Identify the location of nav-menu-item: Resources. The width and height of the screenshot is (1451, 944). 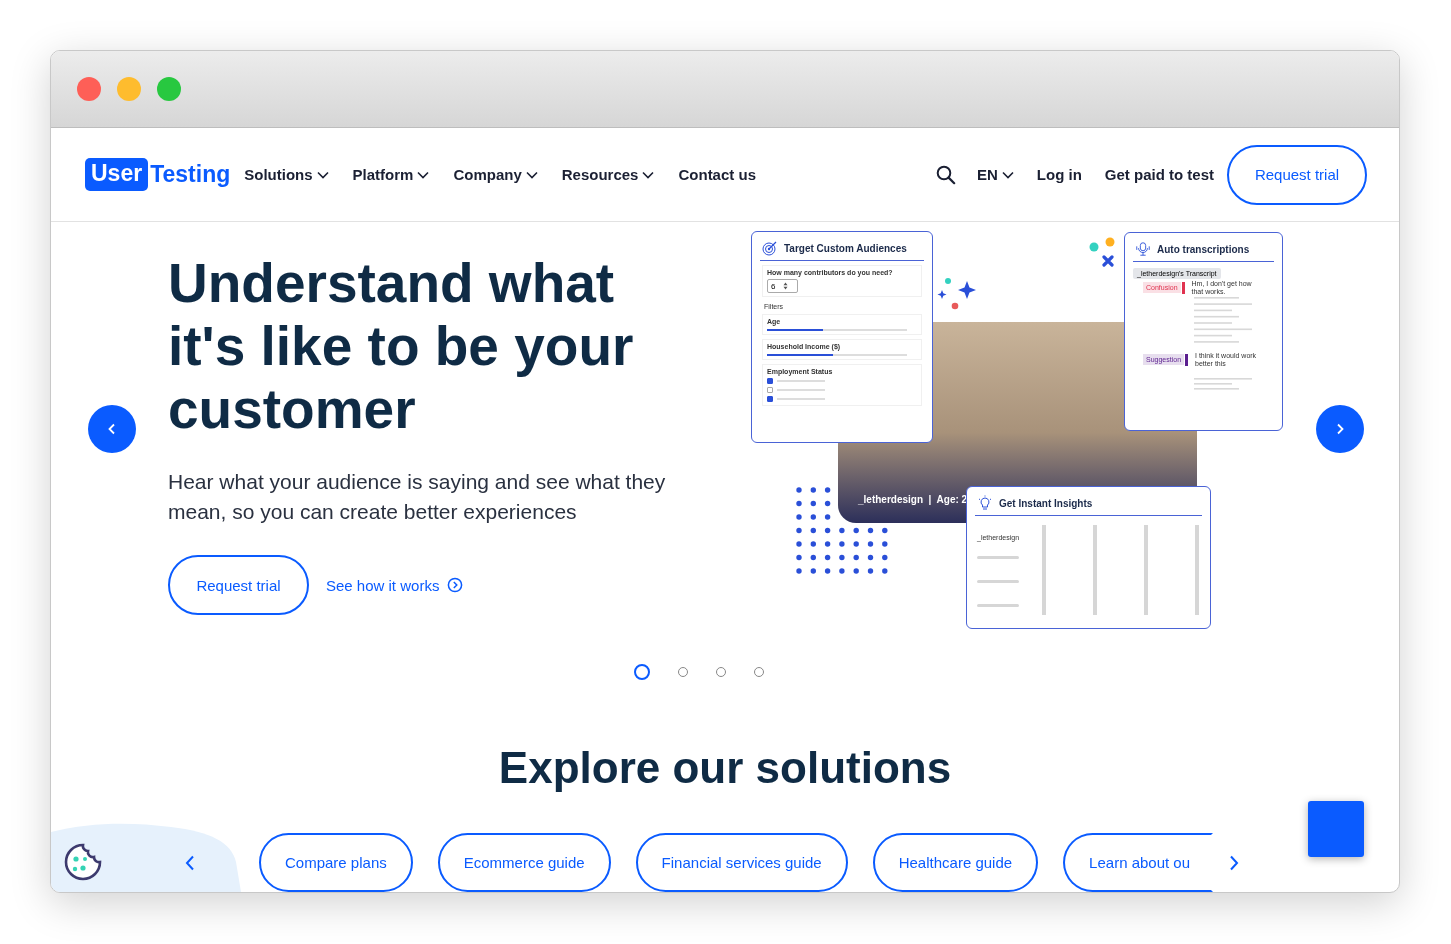
(608, 174).